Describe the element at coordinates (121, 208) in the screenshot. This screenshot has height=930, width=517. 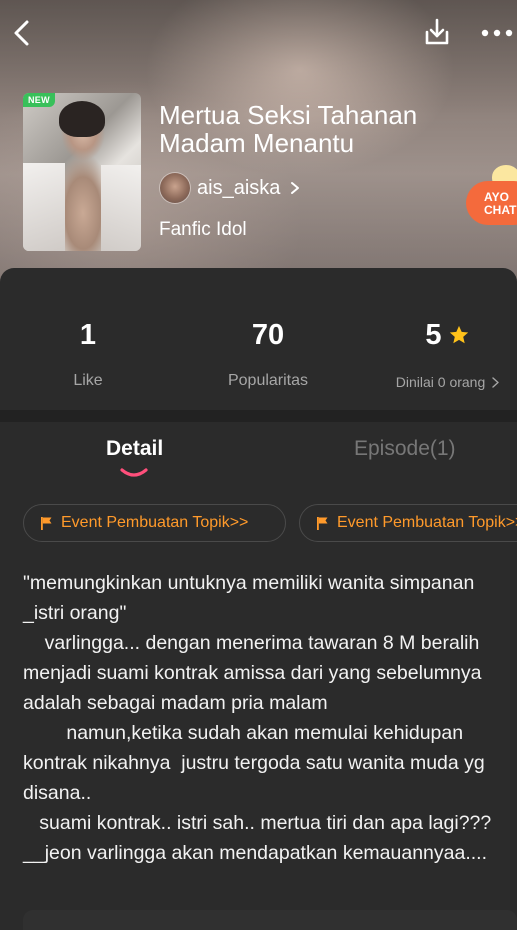
I see `cover-figure-shirt-right` at that location.